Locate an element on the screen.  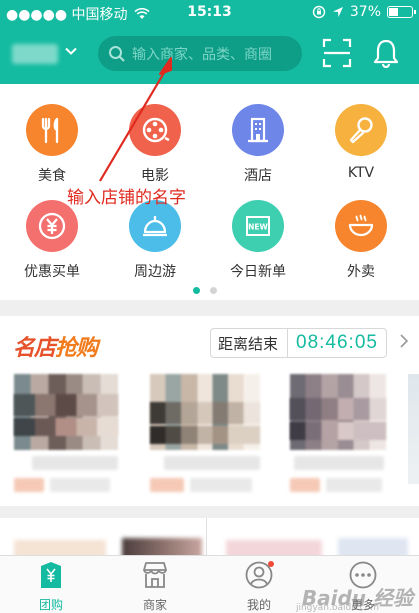
baidu-watermark-url: jingyan.baidu.com is located at coordinates (337, 608).